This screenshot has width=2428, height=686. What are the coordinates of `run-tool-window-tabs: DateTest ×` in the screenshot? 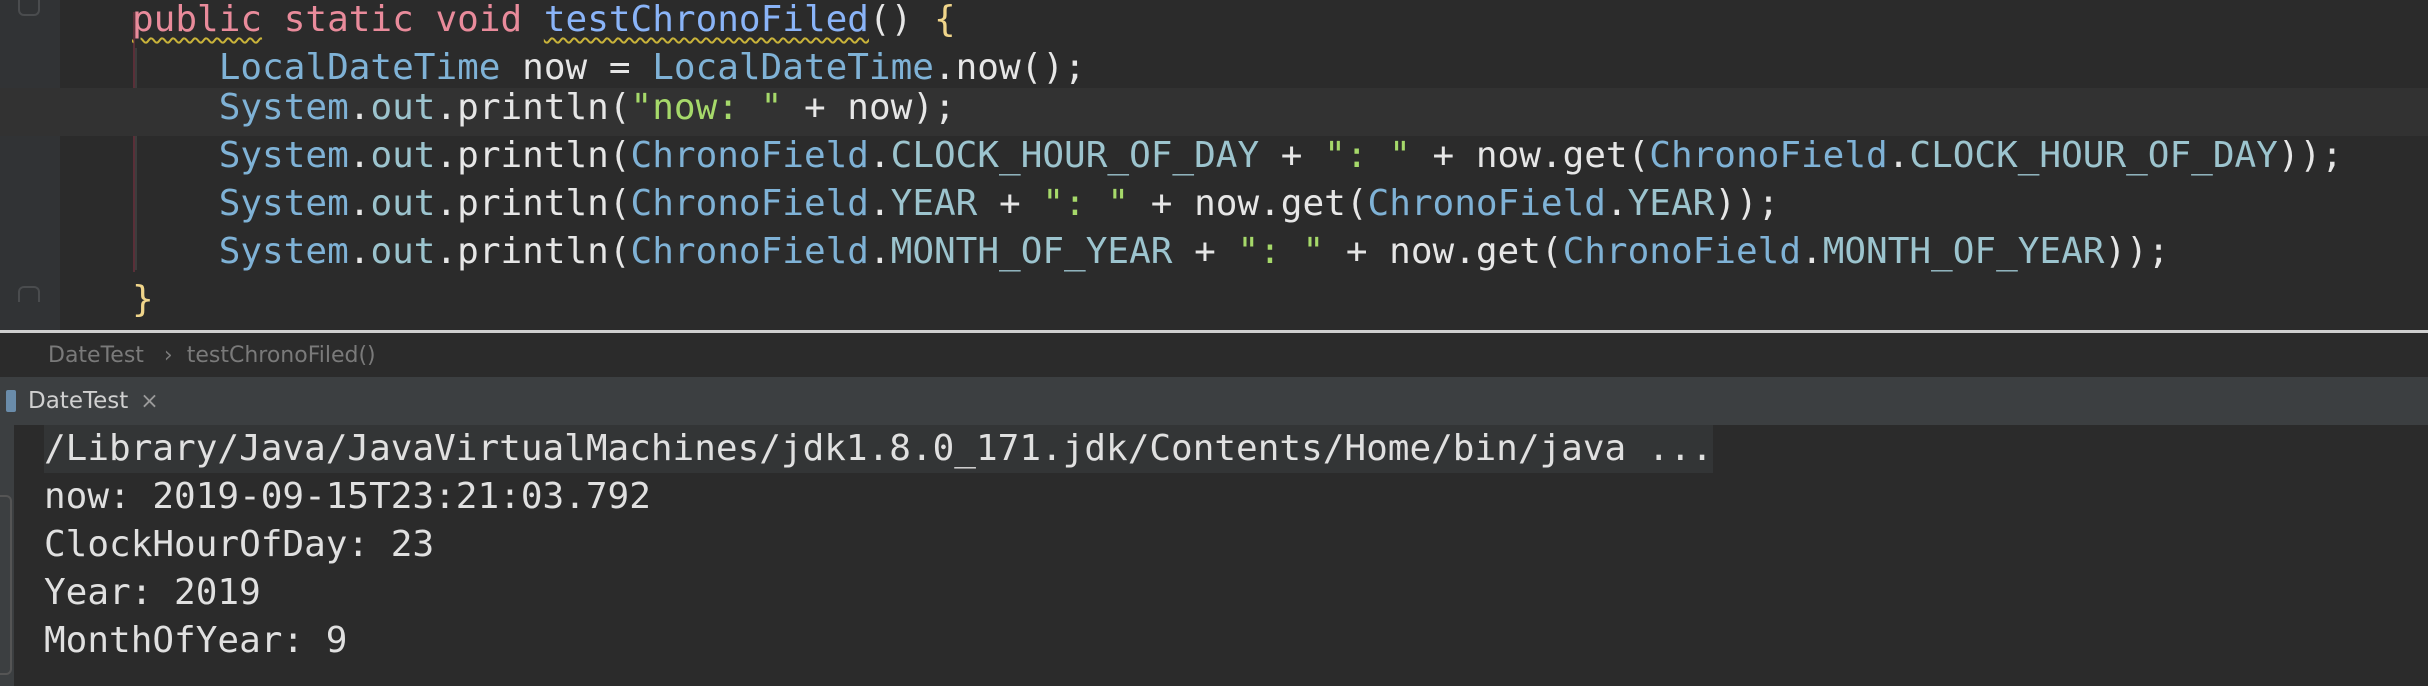 It's located at (1214, 401).